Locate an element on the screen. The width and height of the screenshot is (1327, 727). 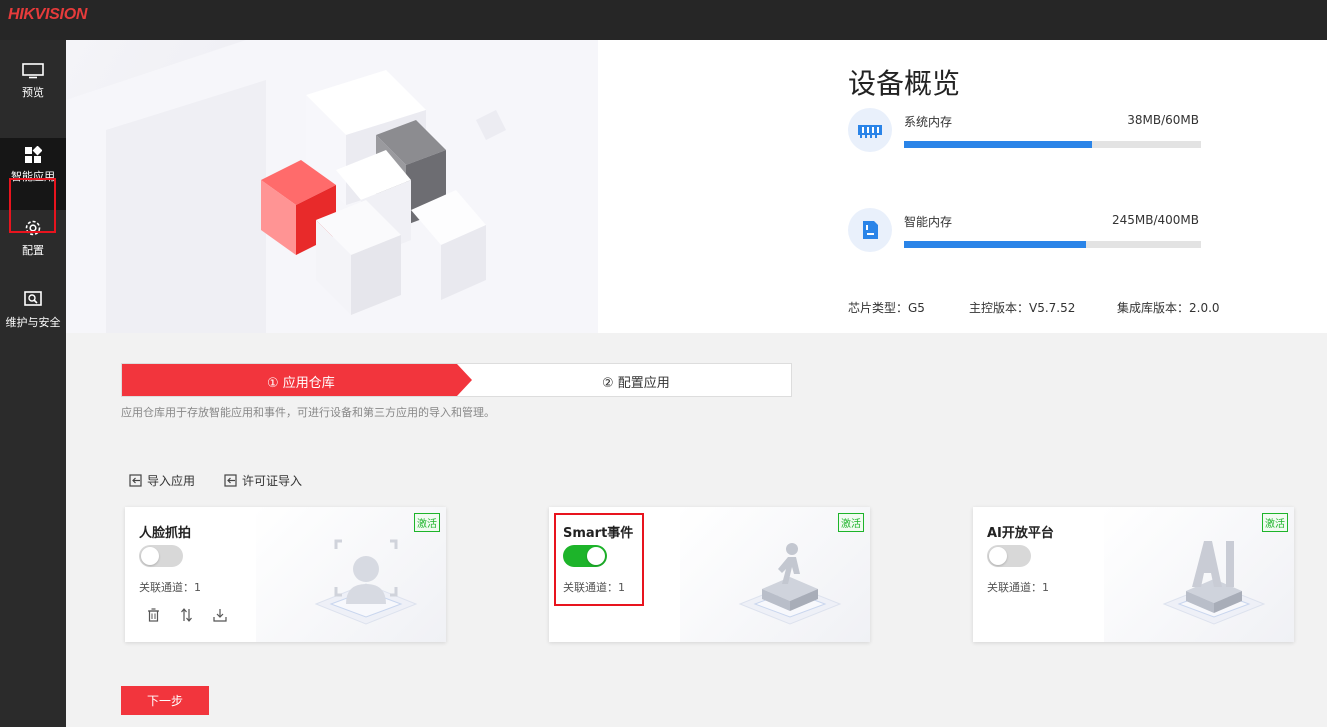
smart-memory-value: 245MB/400MB is located at coordinates (1155, 220).